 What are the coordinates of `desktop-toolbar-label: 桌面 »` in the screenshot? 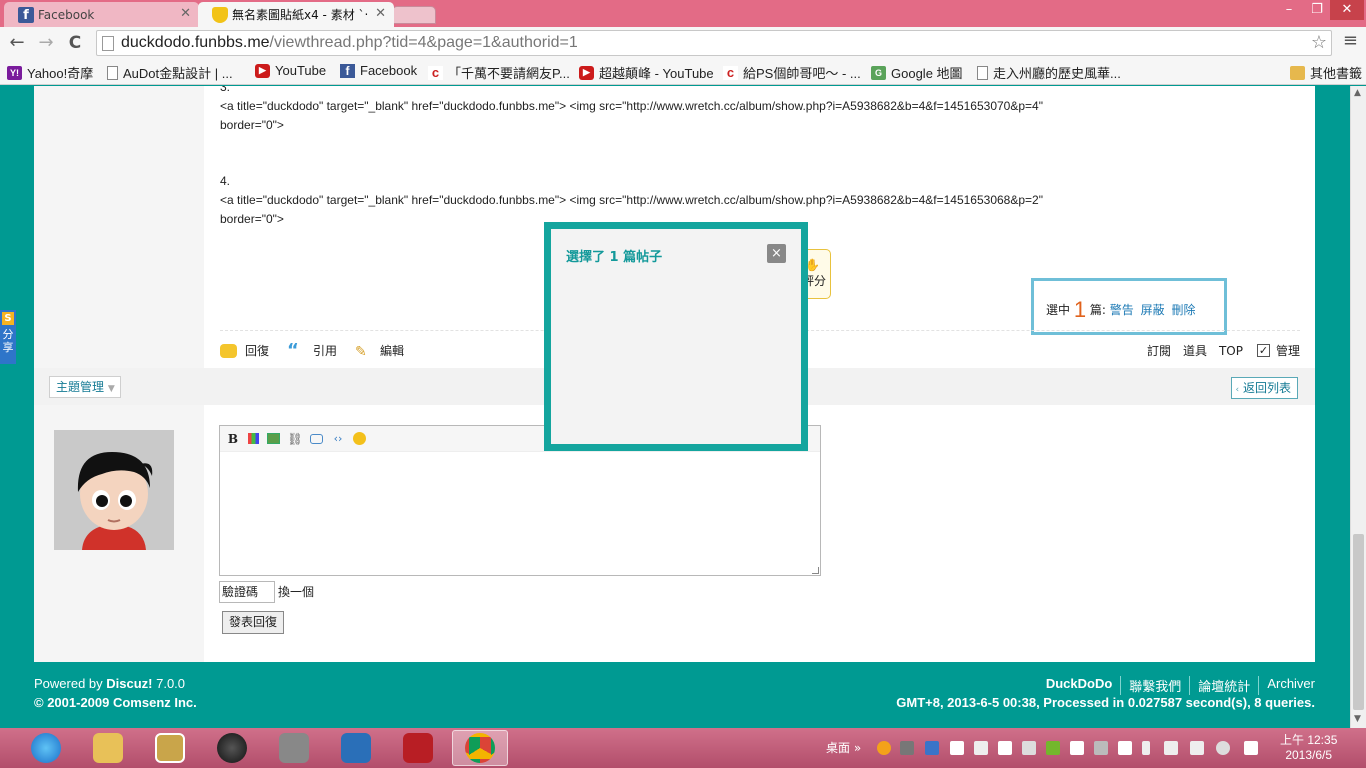 It's located at (843, 747).